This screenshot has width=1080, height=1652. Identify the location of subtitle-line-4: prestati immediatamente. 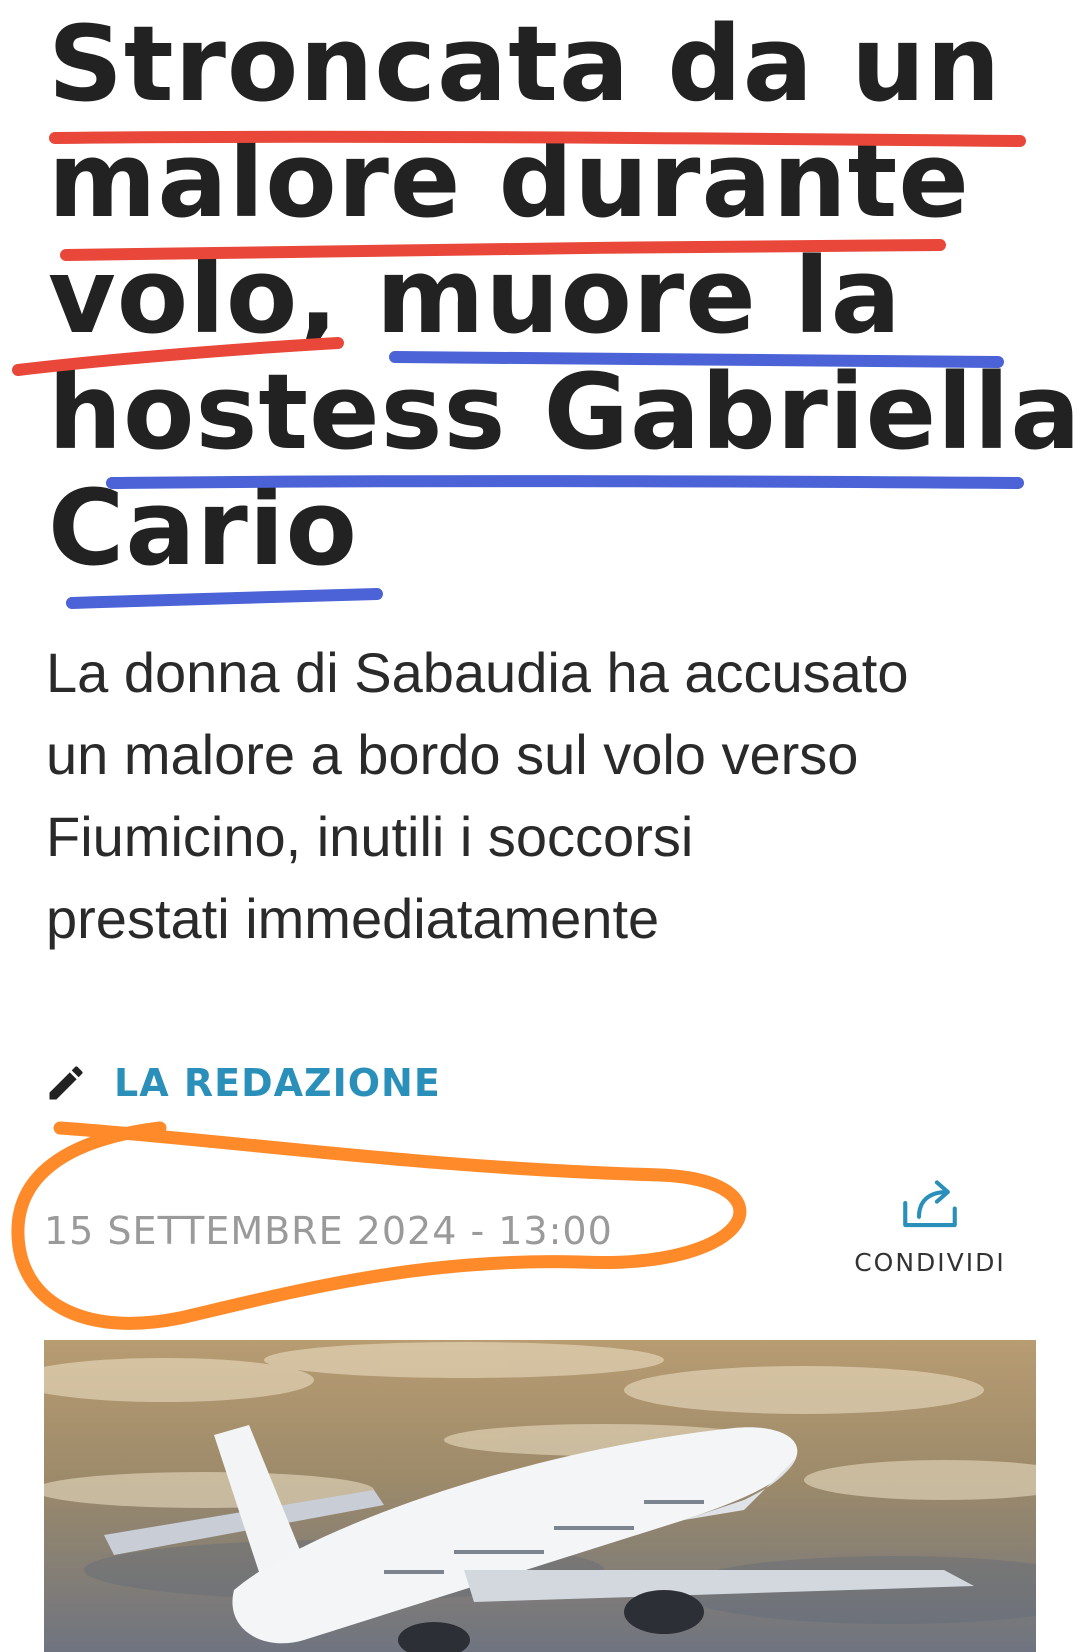
(353, 918).